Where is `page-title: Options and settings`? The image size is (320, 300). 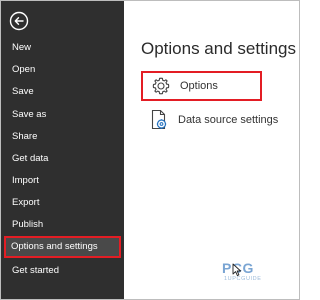 page-title: Options and settings is located at coordinates (218, 48).